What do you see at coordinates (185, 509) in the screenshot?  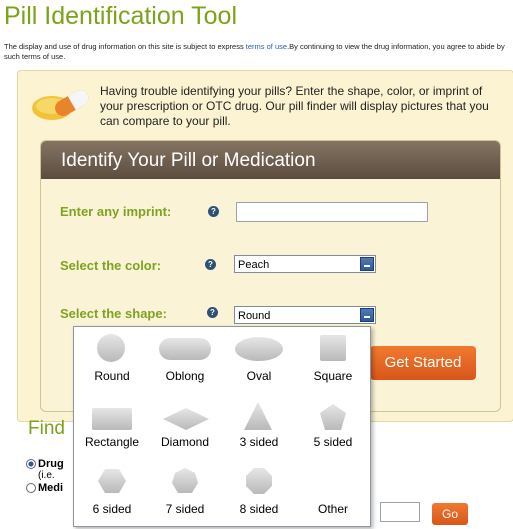 I see `shape-label-7-sided: 7 sided` at bounding box center [185, 509].